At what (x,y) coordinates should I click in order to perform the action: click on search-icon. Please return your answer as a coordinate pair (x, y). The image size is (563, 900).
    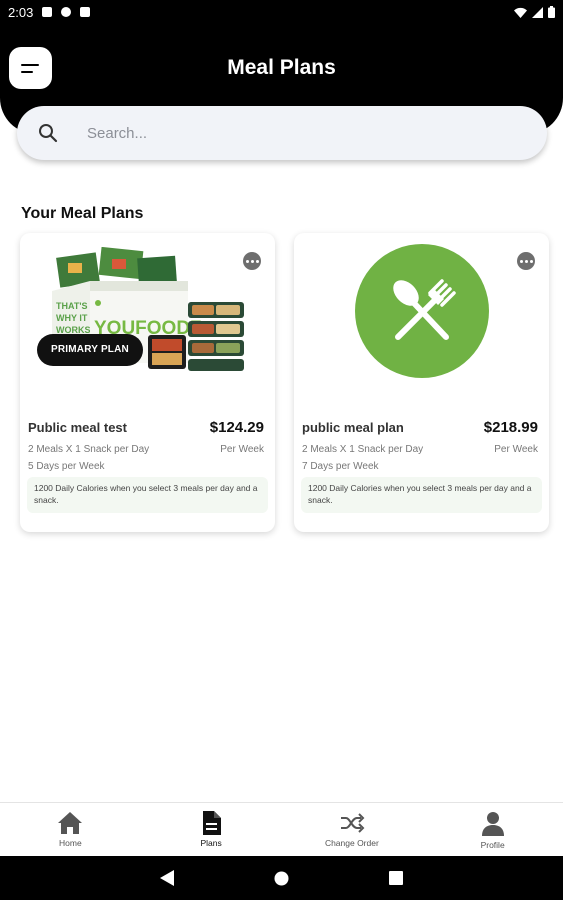
    Looking at the image, I should click on (48, 133).